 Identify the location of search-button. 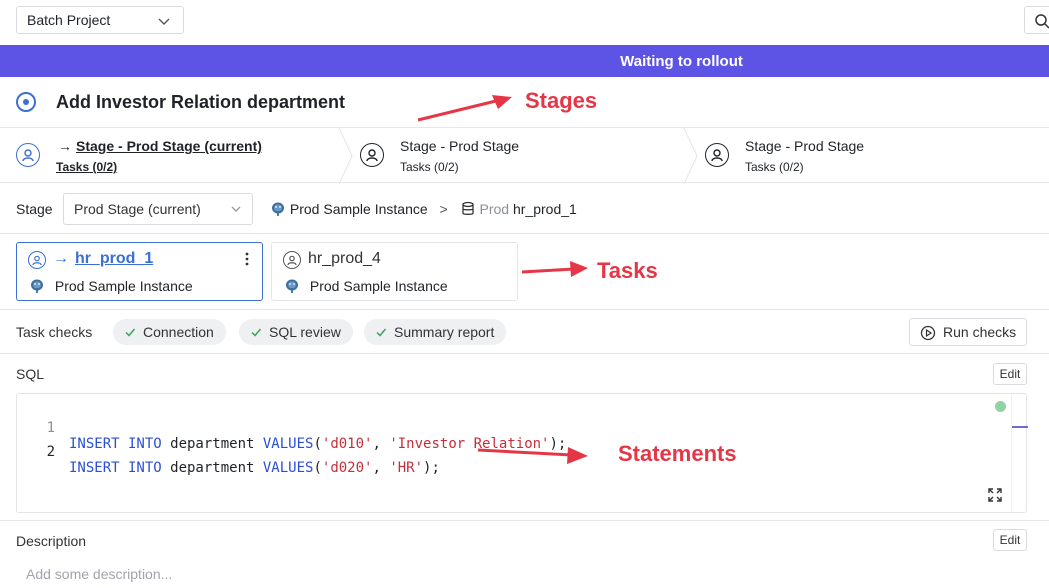
(1036, 20).